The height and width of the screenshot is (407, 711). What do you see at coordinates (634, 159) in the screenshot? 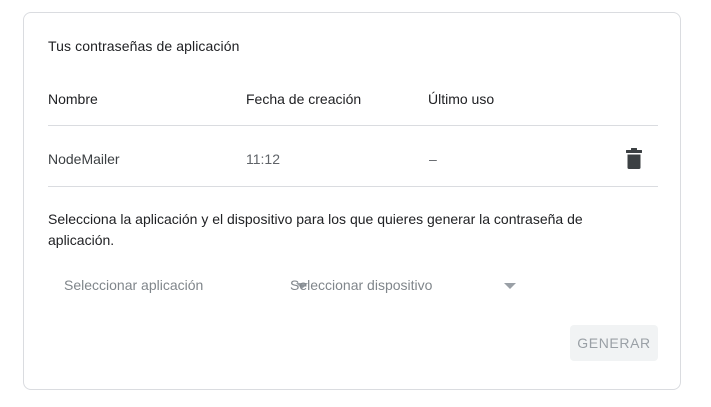
I see `trash-icon` at bounding box center [634, 159].